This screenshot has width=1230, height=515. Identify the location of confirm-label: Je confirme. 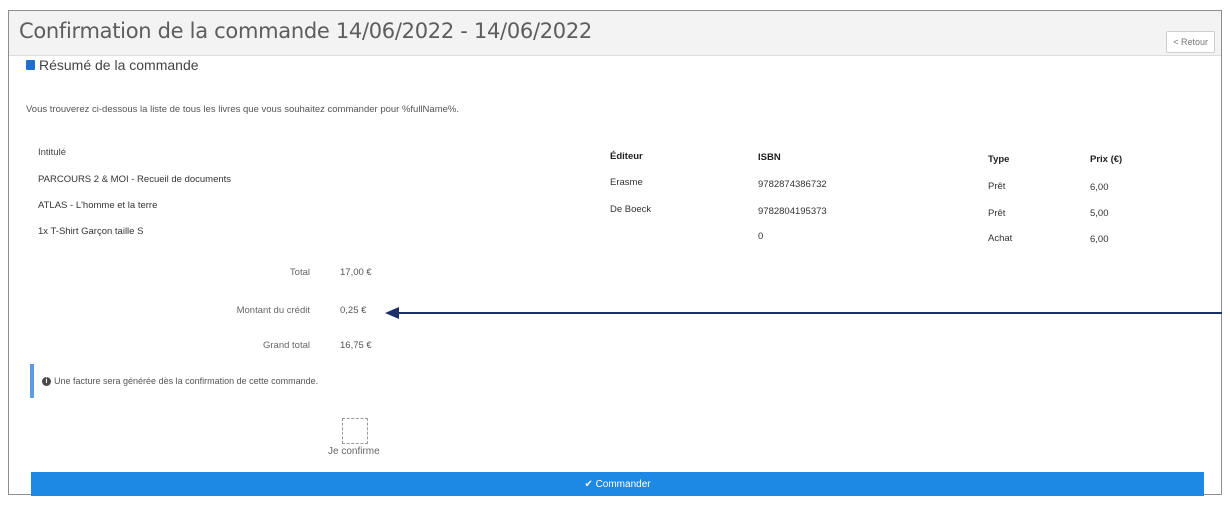
(354, 451).